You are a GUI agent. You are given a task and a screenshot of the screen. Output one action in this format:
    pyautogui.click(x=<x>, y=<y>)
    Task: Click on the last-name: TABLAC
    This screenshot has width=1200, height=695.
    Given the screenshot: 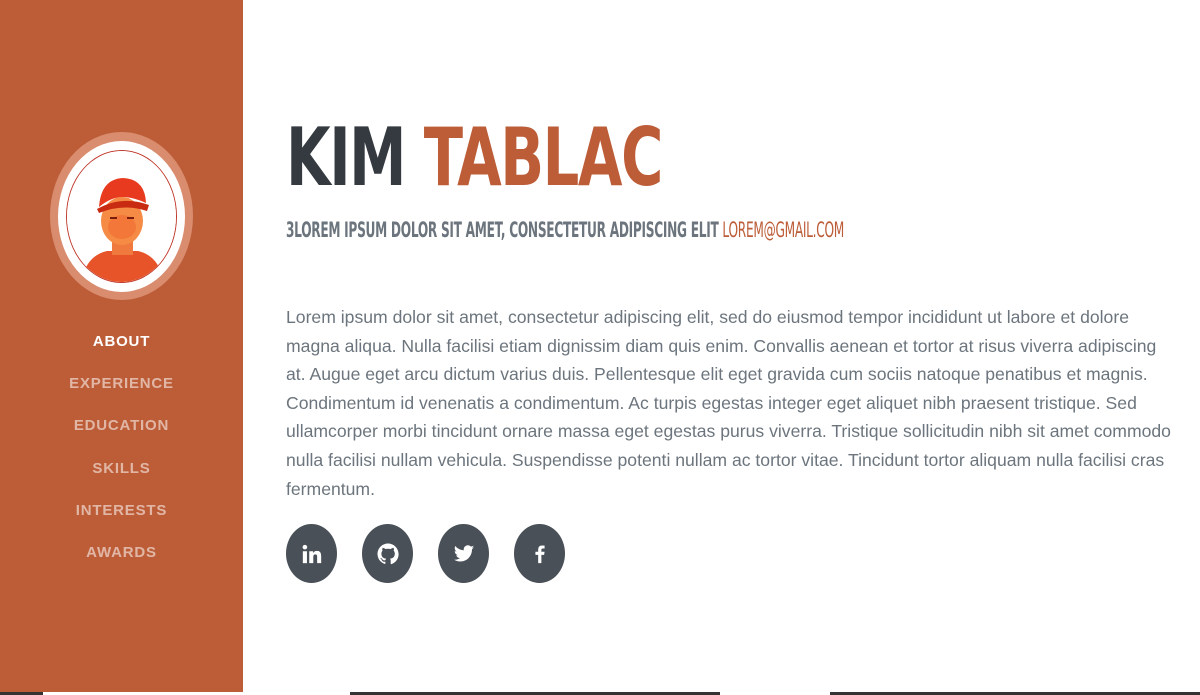 What is the action you would take?
    pyautogui.click(x=543, y=157)
    